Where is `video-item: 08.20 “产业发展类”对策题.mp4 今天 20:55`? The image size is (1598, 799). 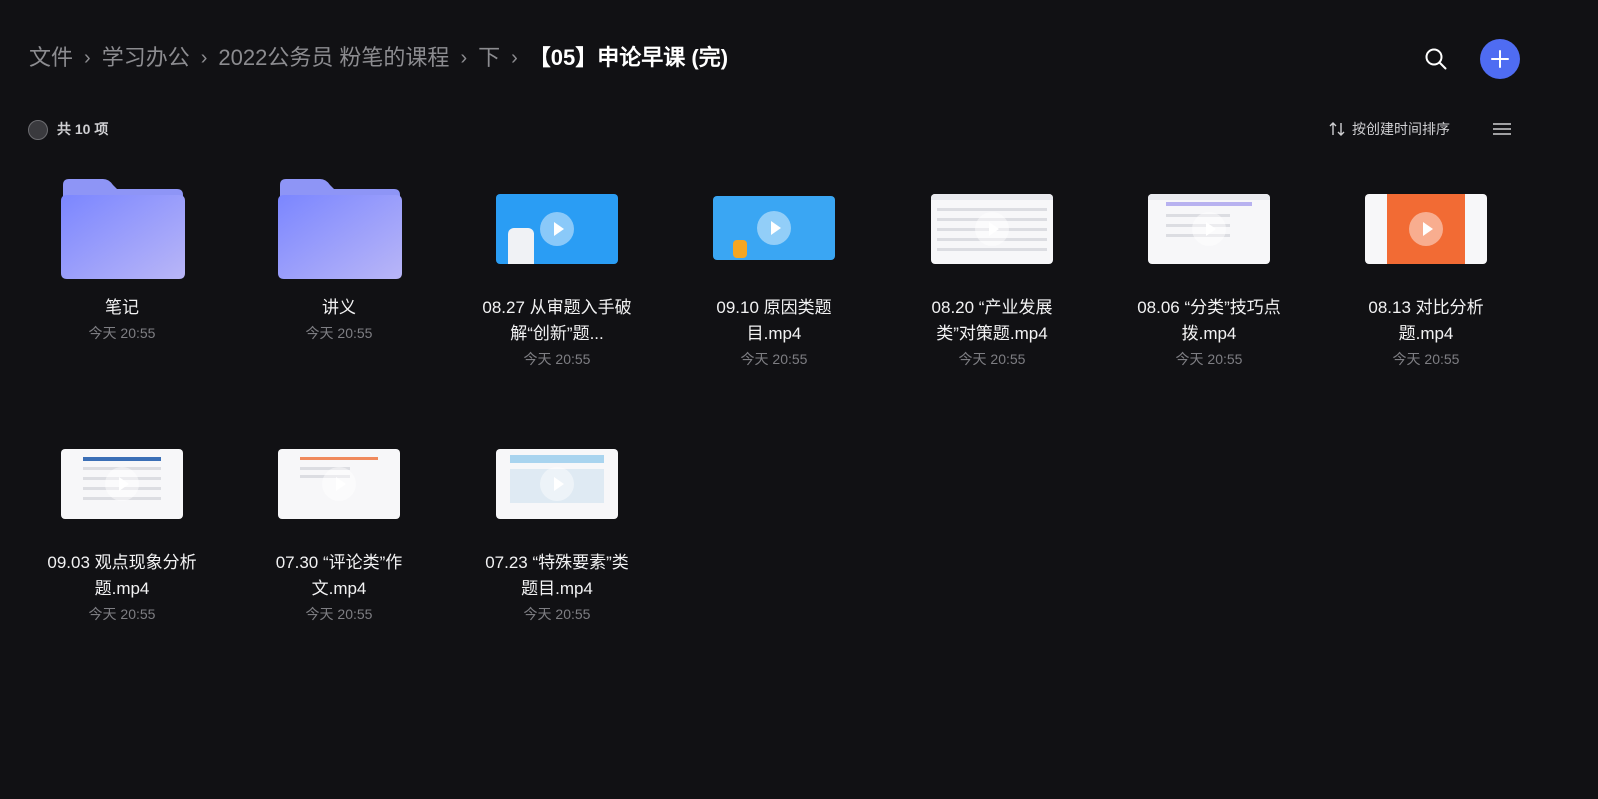
video-item: 08.20 “产业发展类”对策题.mp4 今天 20:55 is located at coordinates (992, 272).